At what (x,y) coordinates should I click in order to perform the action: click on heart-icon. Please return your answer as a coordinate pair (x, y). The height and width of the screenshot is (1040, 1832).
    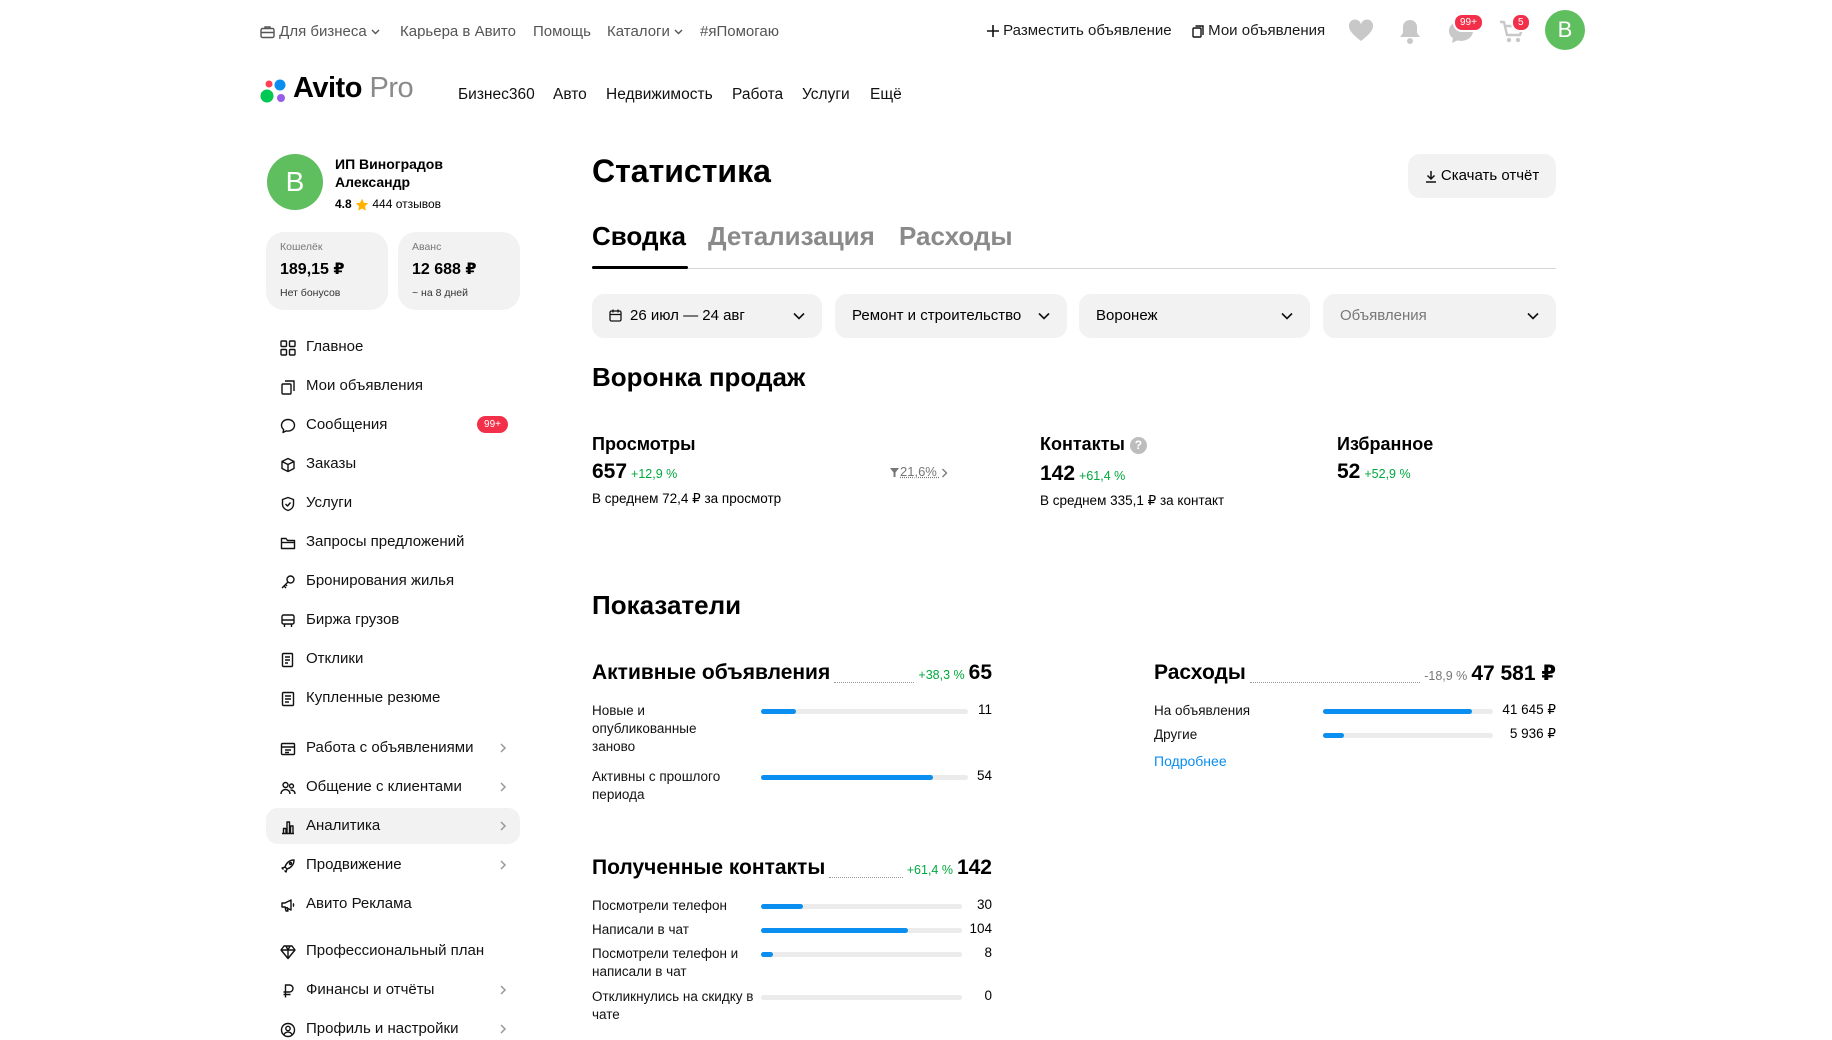
    Looking at the image, I should click on (1361, 31).